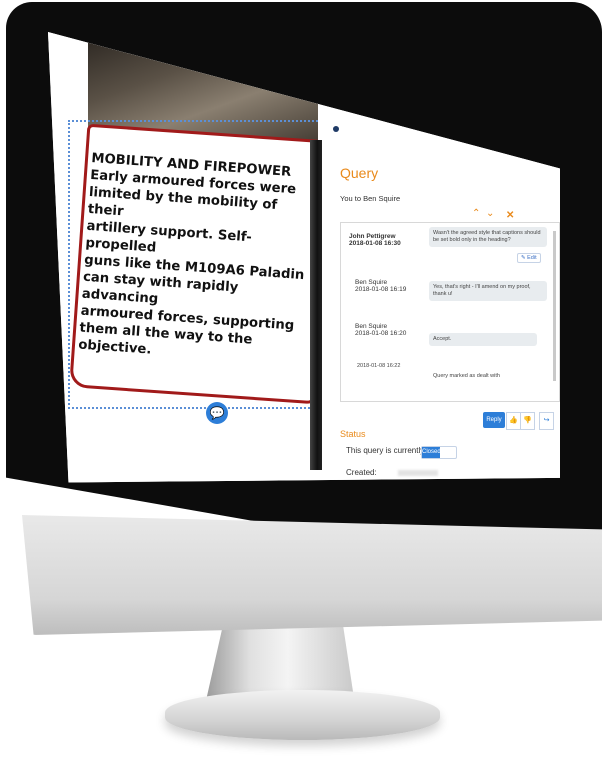 The image size is (607, 767). I want to click on reply-button: Reply, so click(494, 420).